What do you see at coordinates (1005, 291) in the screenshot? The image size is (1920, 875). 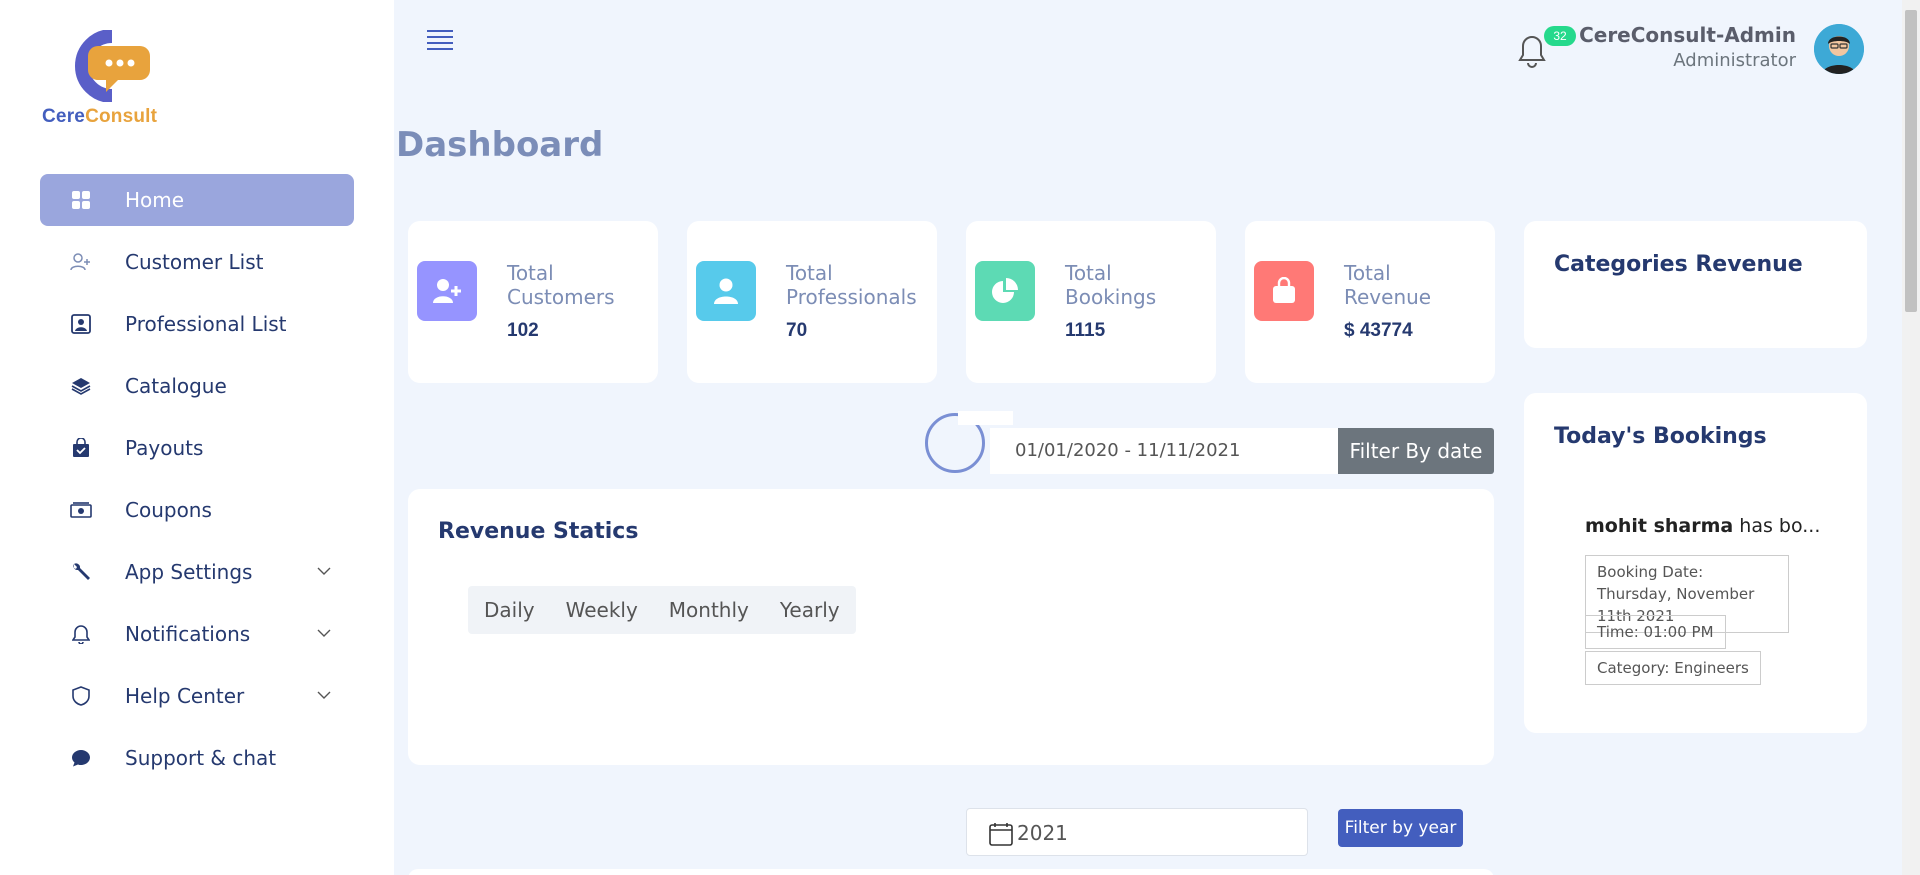 I see `pie-chart-icon` at bounding box center [1005, 291].